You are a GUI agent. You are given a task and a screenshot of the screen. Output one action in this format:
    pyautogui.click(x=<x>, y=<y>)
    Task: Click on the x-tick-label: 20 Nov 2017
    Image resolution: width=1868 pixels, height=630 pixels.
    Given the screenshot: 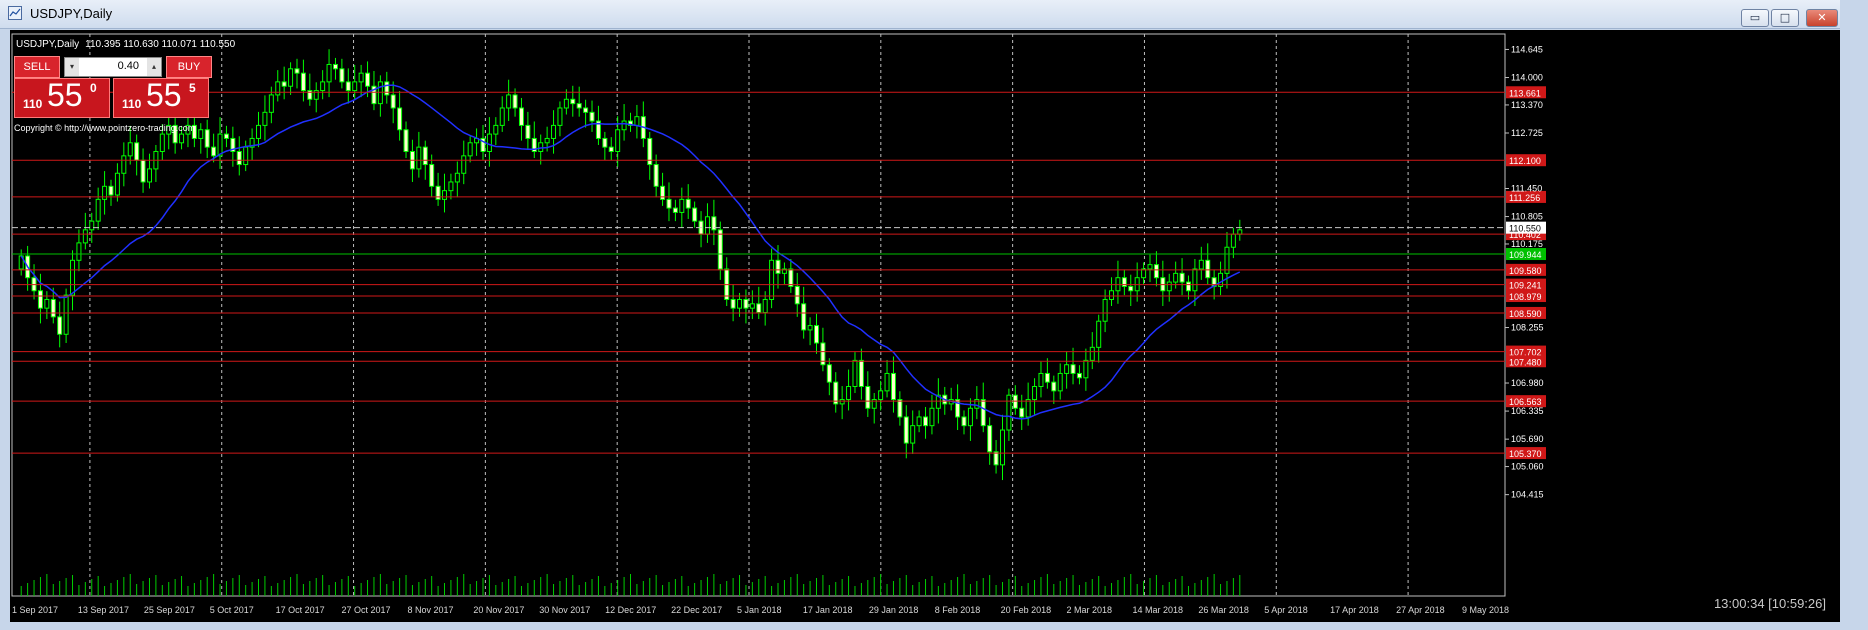 What is the action you would take?
    pyautogui.click(x=498, y=610)
    